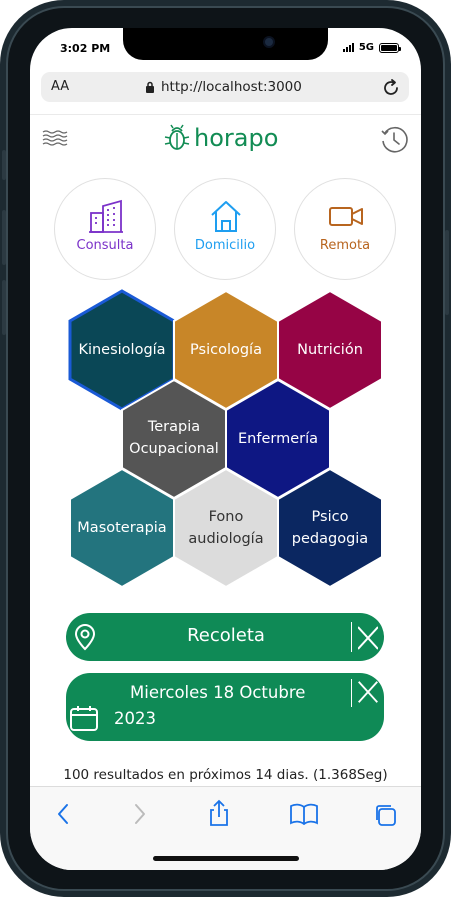 The width and height of the screenshot is (451, 897). I want to click on lock-icon, so click(150, 87).